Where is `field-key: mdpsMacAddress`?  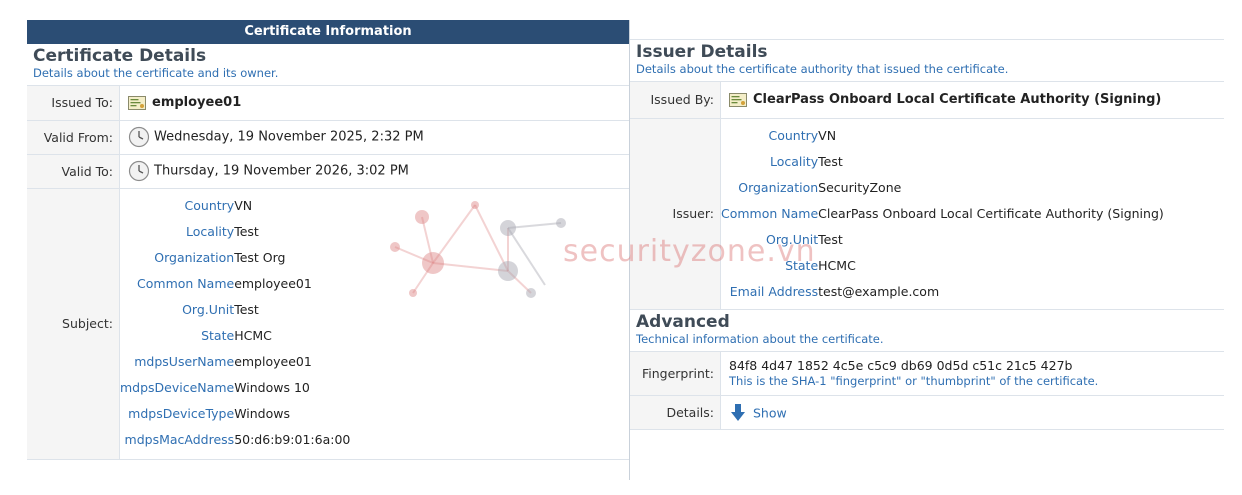
field-key: mdpsMacAddress is located at coordinates (179, 439).